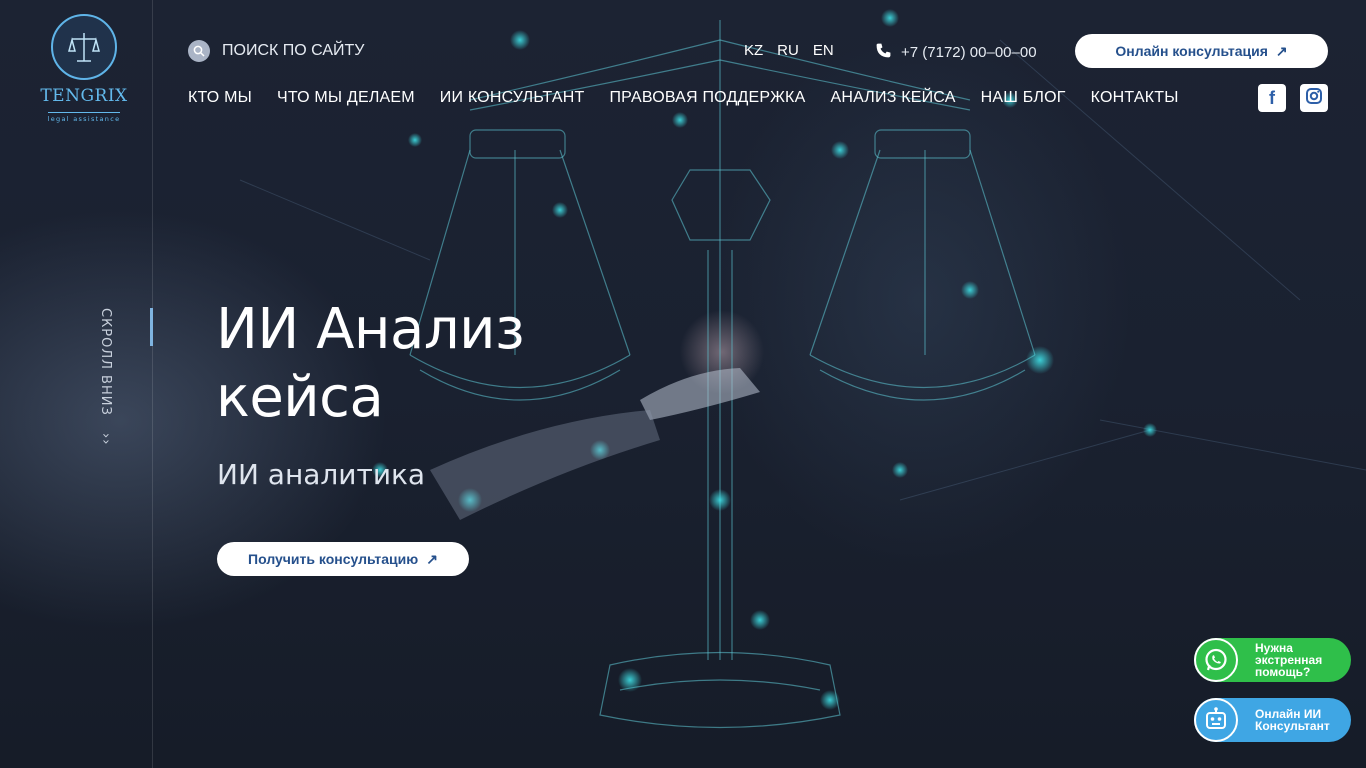 Image resolution: width=1366 pixels, height=768 pixels. I want to click on instagram-icon, so click(1314, 98).